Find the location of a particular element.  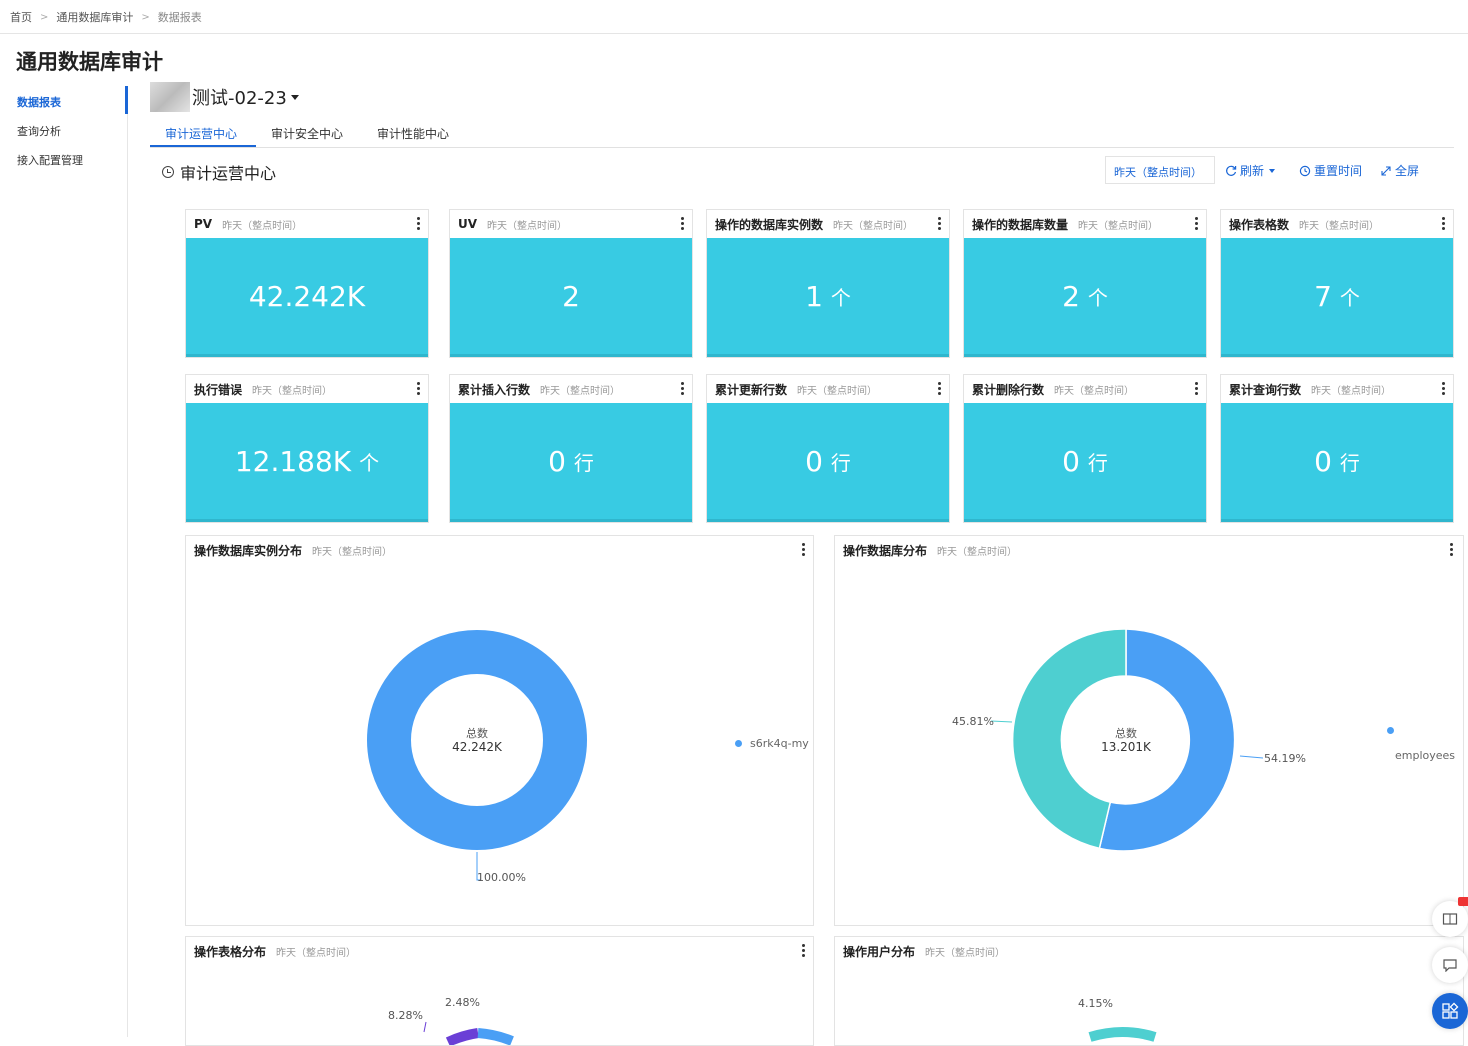

slice-pct-label: 45.81% is located at coordinates (973, 721).